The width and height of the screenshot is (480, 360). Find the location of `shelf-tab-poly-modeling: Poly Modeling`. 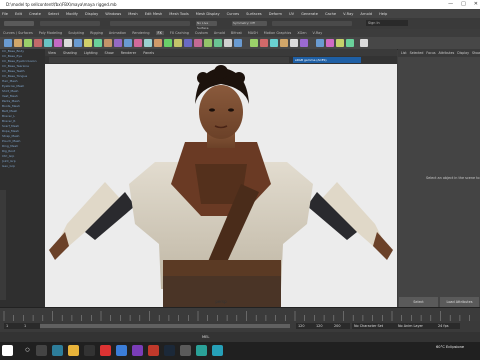

shelf-tab-poly-modeling: Poly Modeling is located at coordinates (50, 33).